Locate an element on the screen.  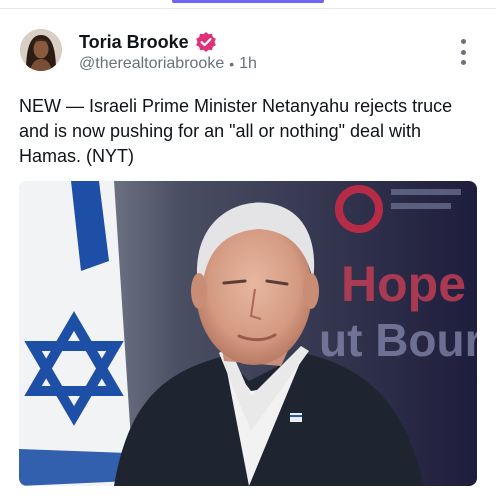
background-sign-text-2: ut Bour is located at coordinates (398, 340).